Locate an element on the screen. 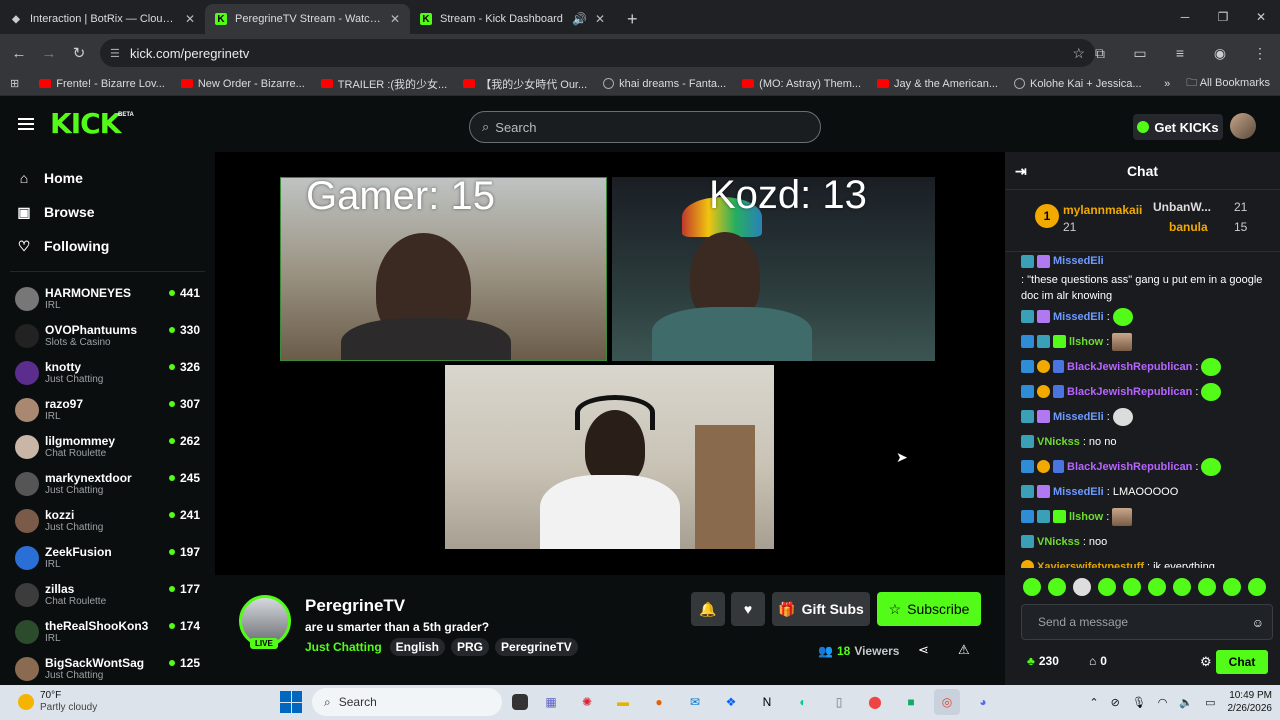 Image resolution: width=1280 pixels, height=720 pixels. taskbar-search: ⌕ Search is located at coordinates (407, 702).